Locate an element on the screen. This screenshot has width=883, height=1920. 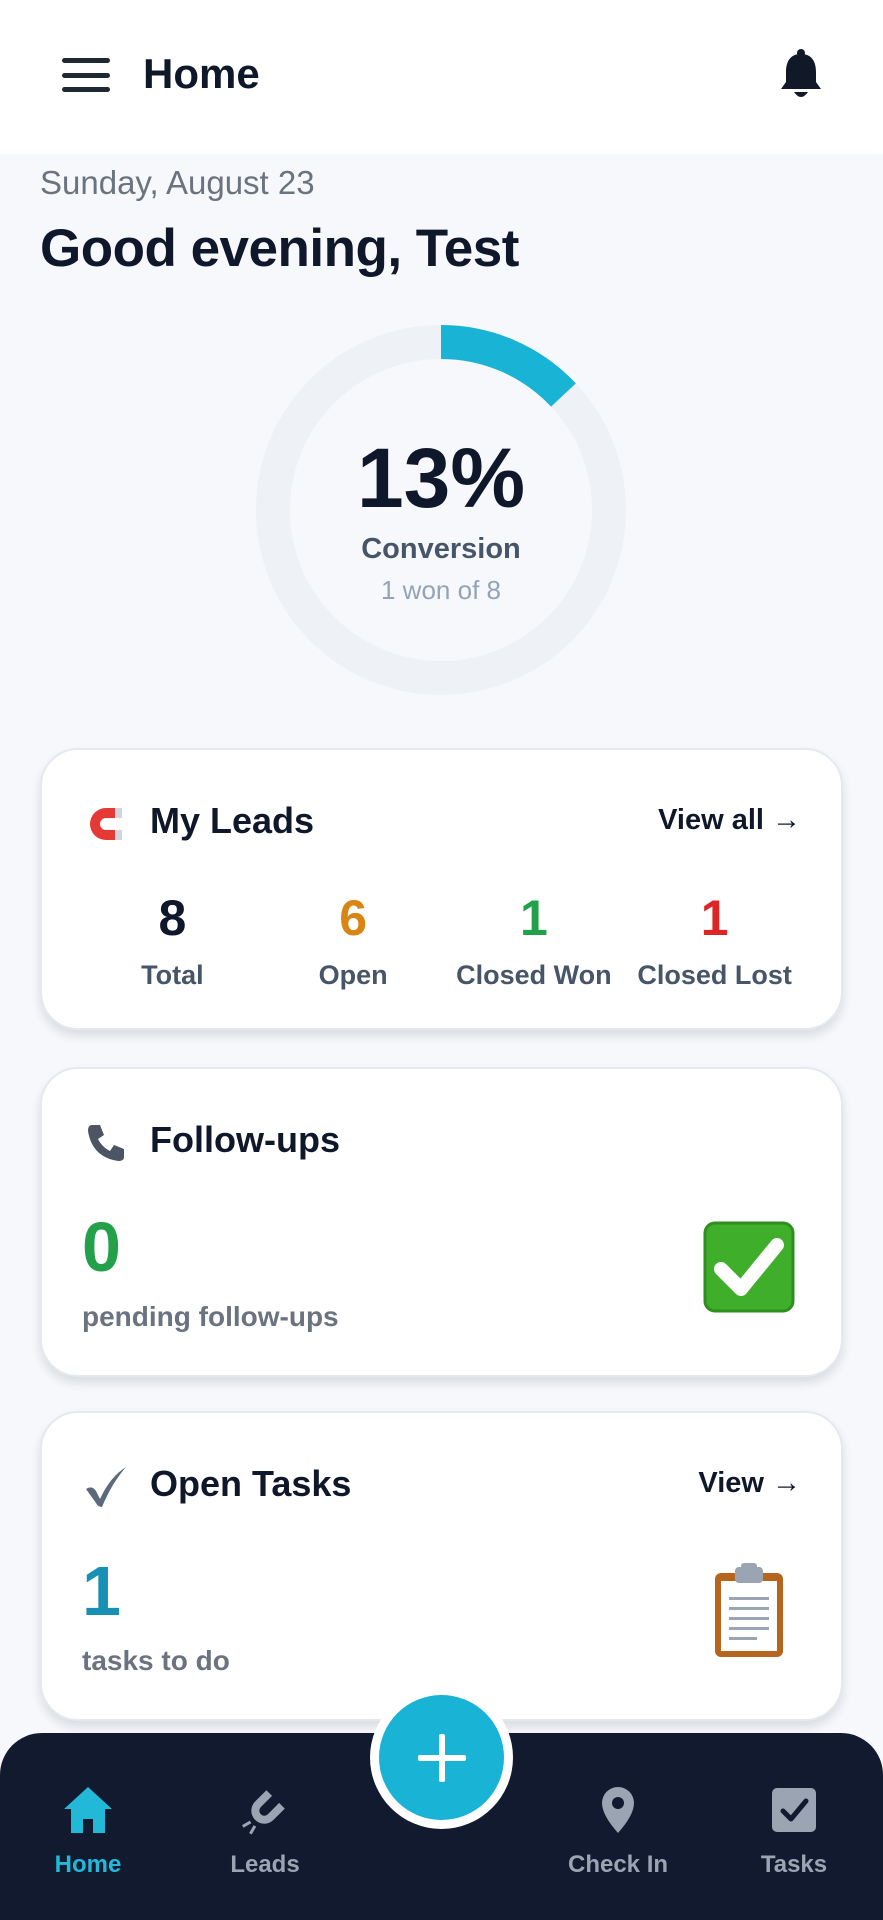
menu-icon is located at coordinates (86, 75).